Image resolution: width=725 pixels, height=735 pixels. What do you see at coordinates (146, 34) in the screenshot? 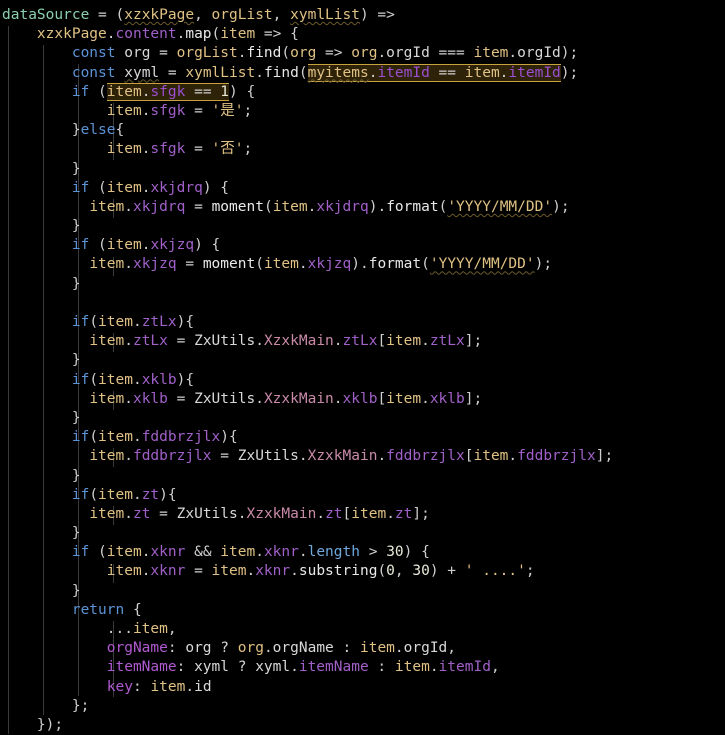
I see `token-prop-content: content` at bounding box center [146, 34].